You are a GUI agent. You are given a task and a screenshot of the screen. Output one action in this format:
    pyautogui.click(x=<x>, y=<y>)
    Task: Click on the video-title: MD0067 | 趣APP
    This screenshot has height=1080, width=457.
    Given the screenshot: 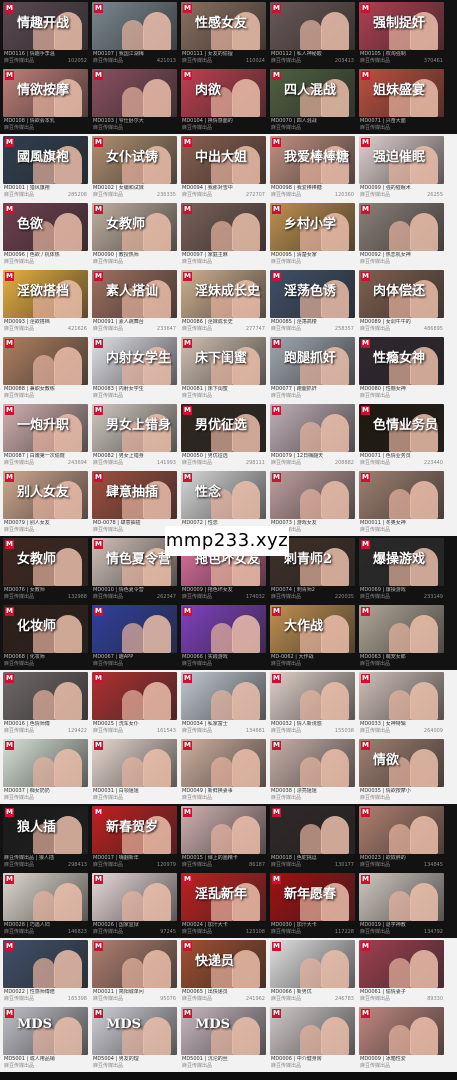 What is the action you would take?
    pyautogui.click(x=134, y=657)
    